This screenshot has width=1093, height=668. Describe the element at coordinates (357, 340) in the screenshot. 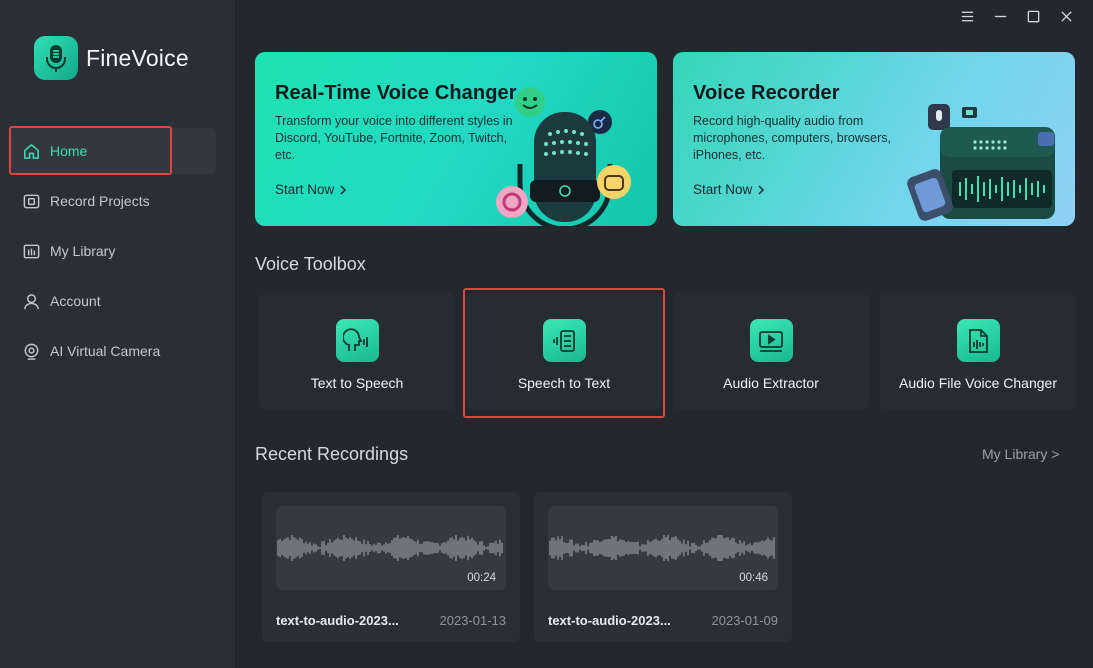

I see `text-to-speech-icon` at that location.